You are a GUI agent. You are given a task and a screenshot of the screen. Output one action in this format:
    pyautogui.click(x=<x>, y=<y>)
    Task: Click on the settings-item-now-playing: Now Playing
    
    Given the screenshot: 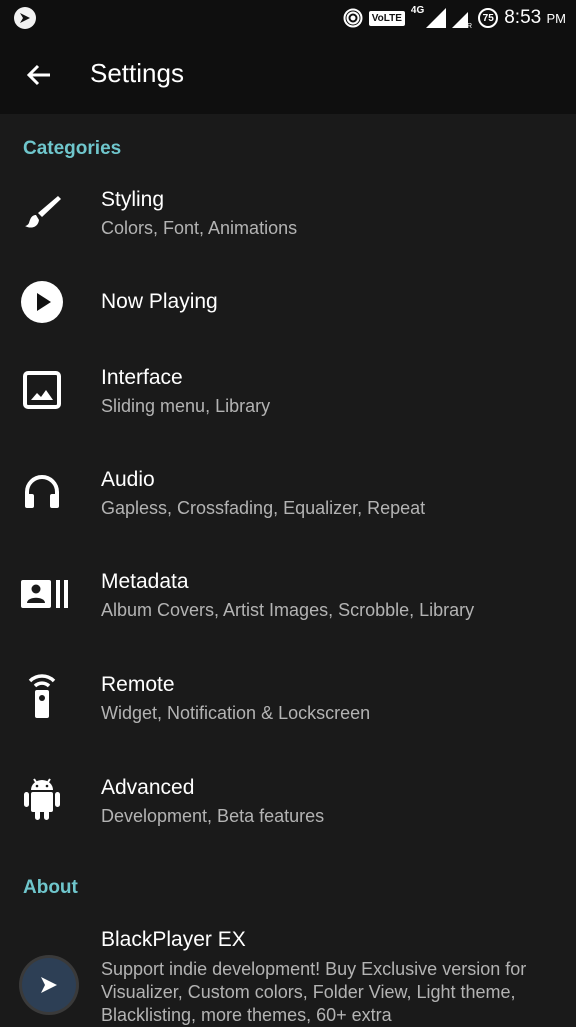 What is the action you would take?
    pyautogui.click(x=288, y=305)
    